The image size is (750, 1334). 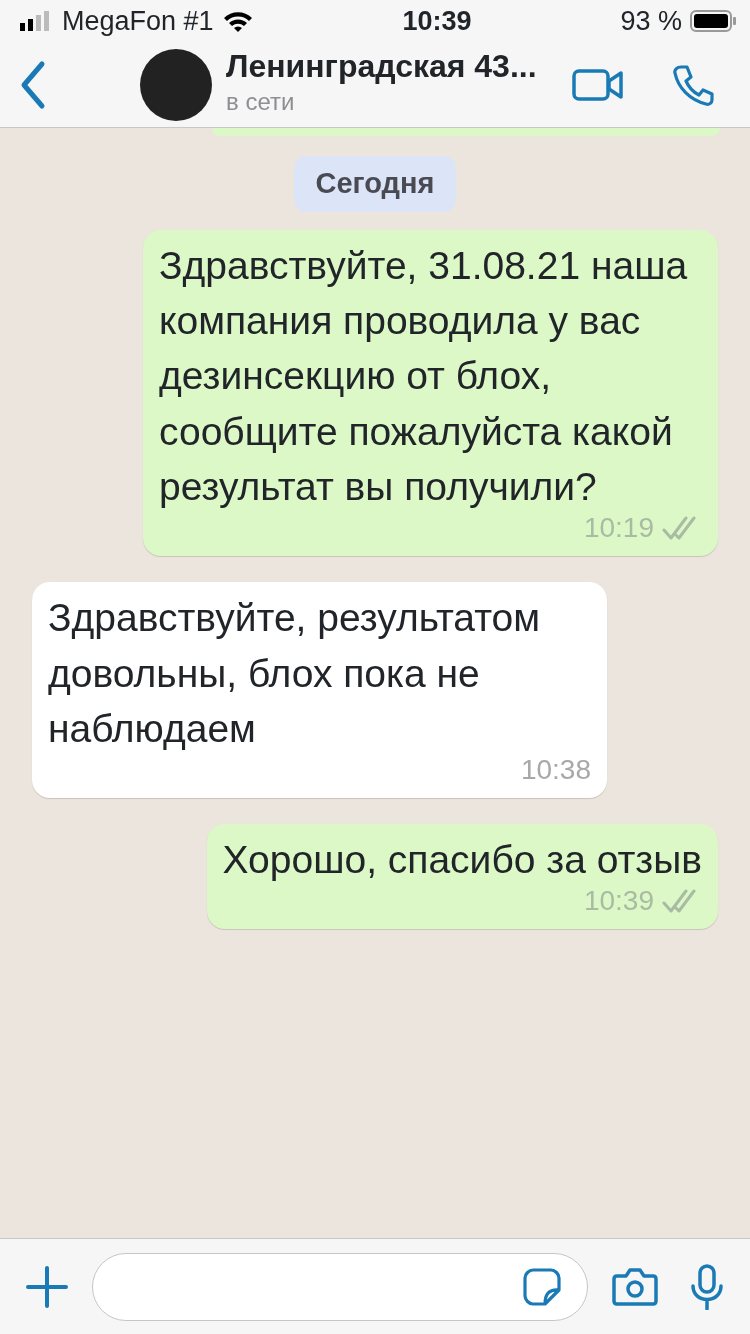 What do you see at coordinates (713, 21) in the screenshot?
I see `battery-icon` at bounding box center [713, 21].